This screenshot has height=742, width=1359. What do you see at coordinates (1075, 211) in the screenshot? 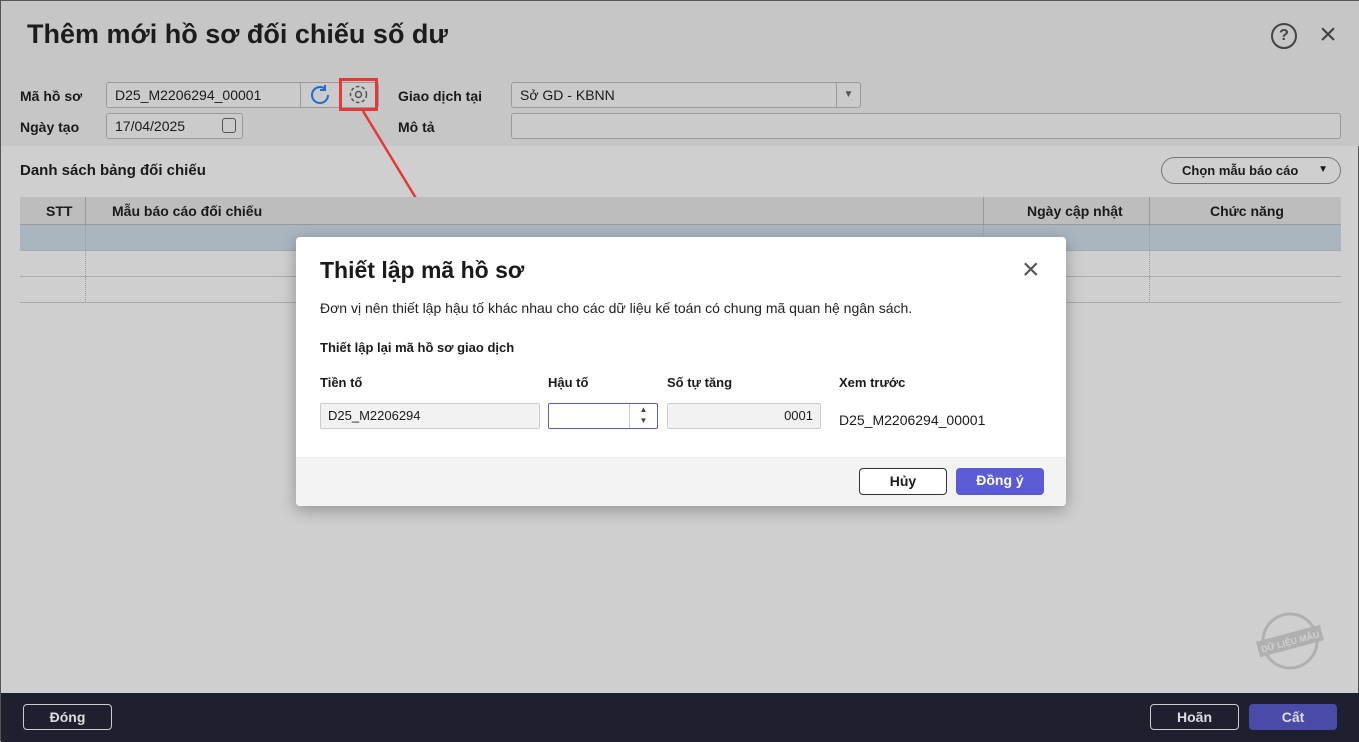
I see `col-updated: Ngày cập nhật` at bounding box center [1075, 211].